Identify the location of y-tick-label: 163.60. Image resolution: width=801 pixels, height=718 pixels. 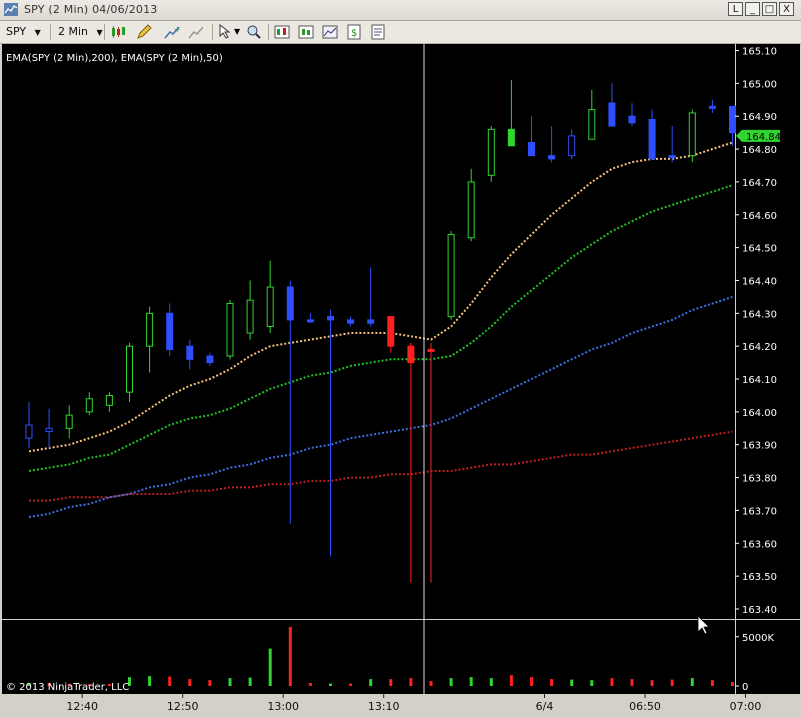
(759, 544).